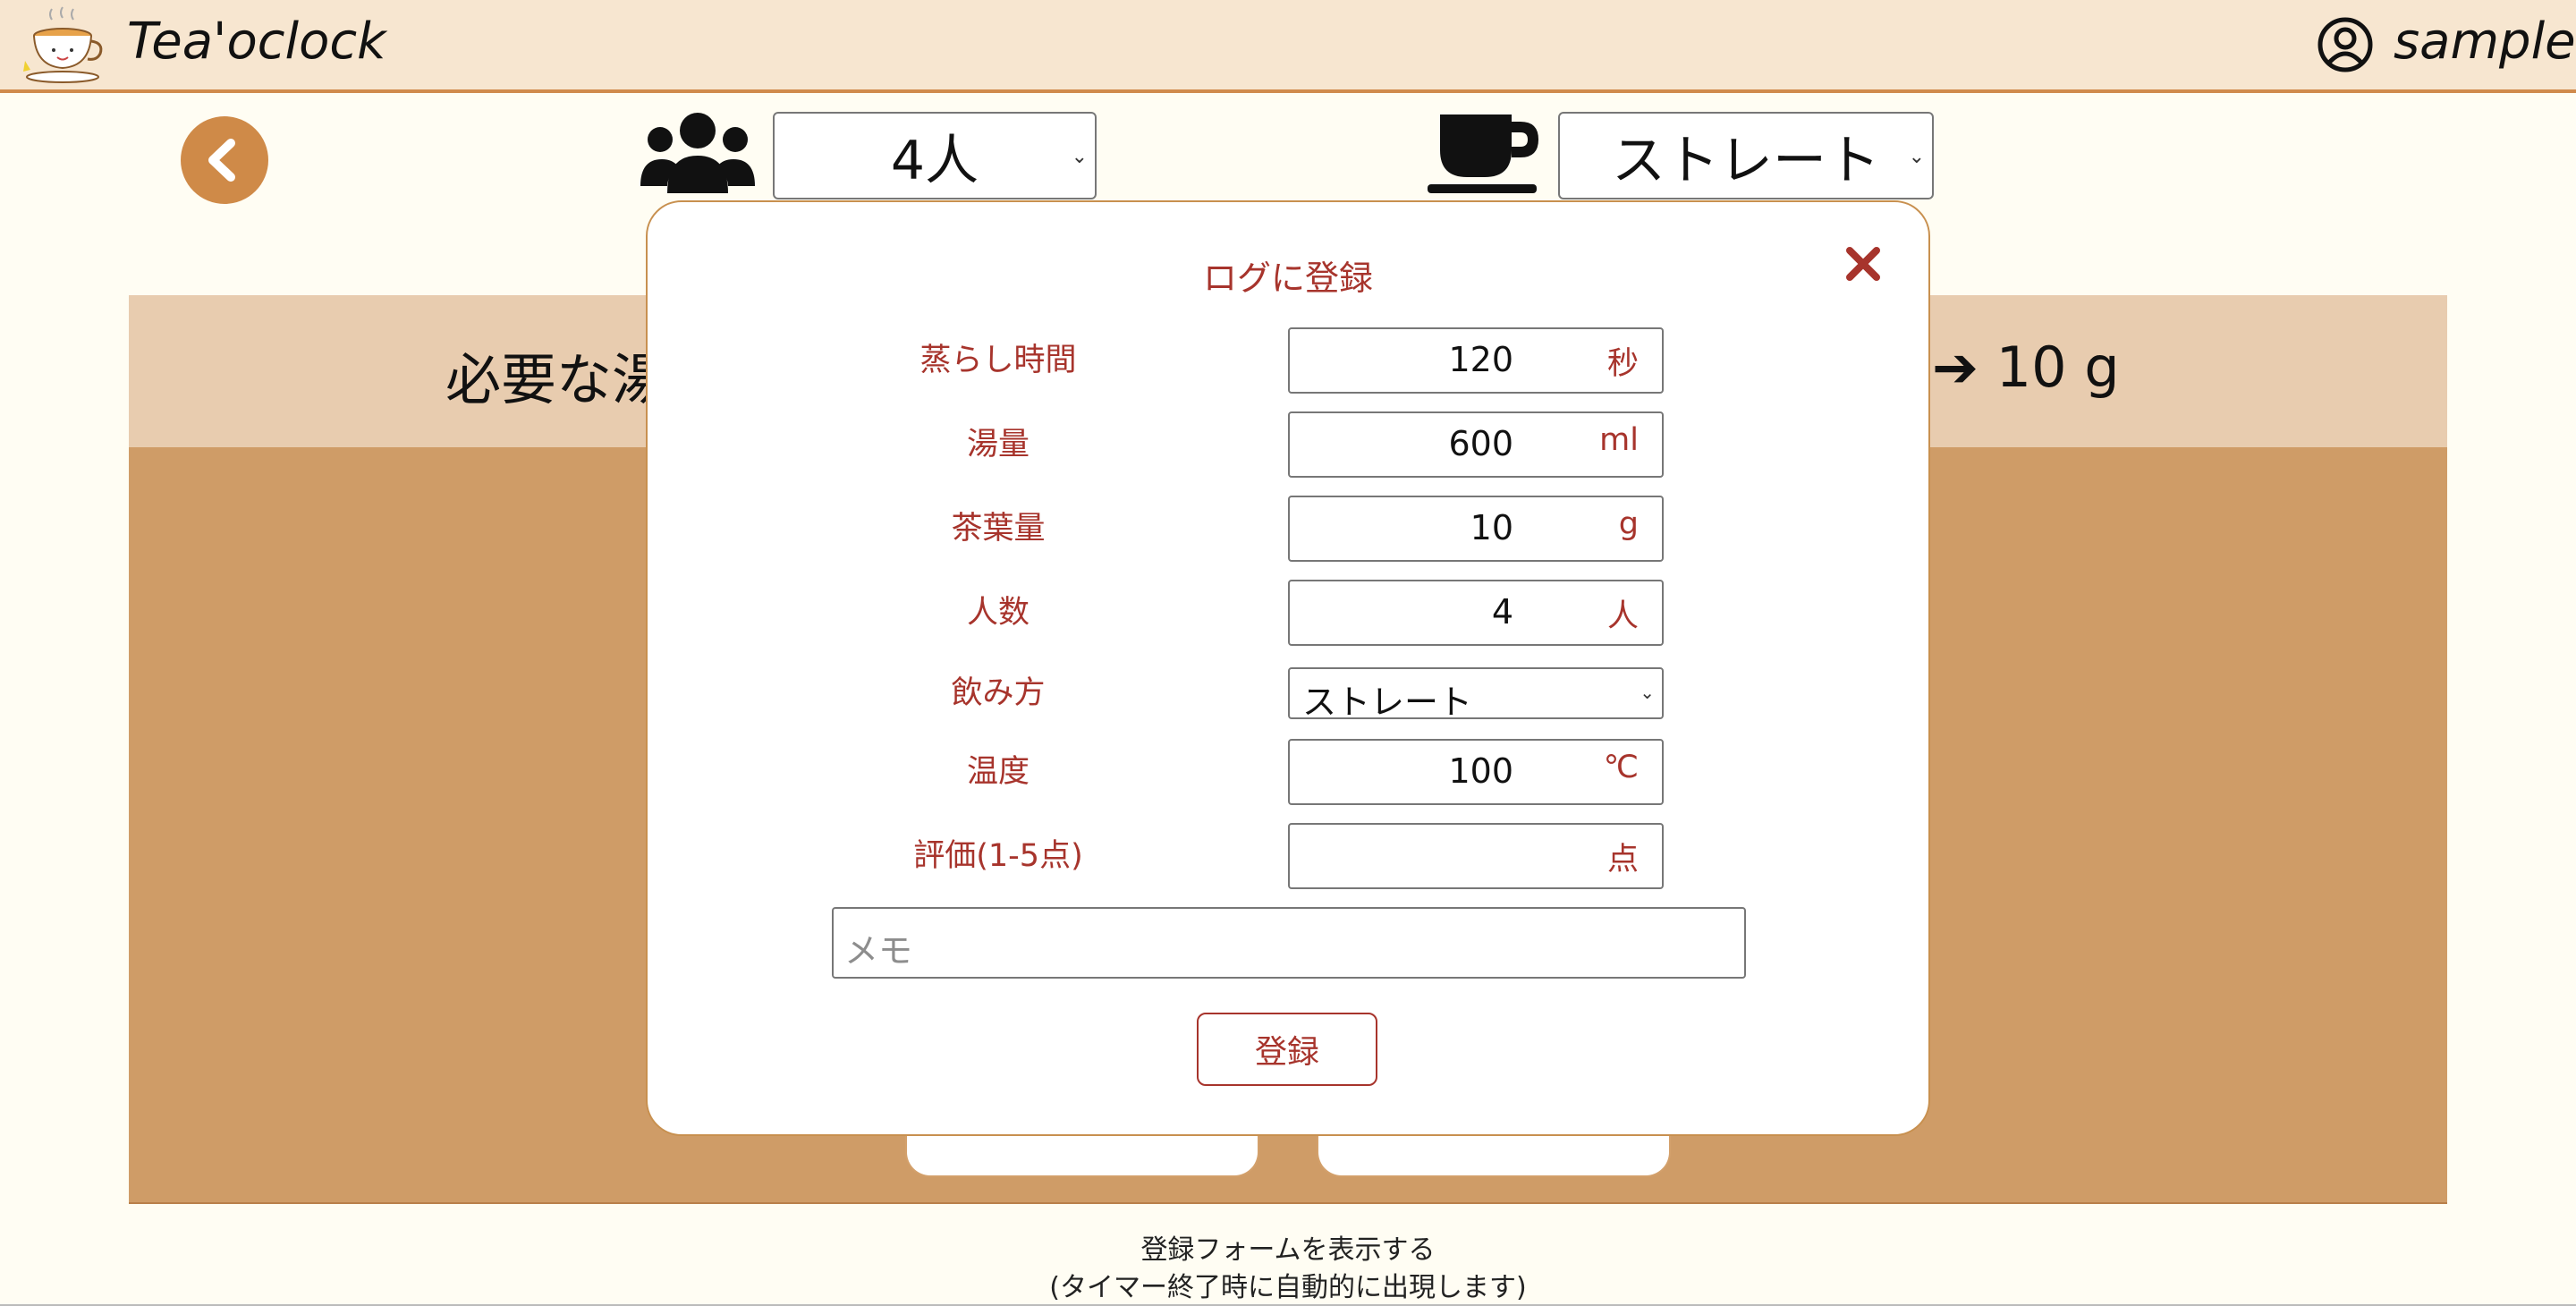 The height and width of the screenshot is (1306, 2576). I want to click on rating-unit: 点, so click(1622, 860).